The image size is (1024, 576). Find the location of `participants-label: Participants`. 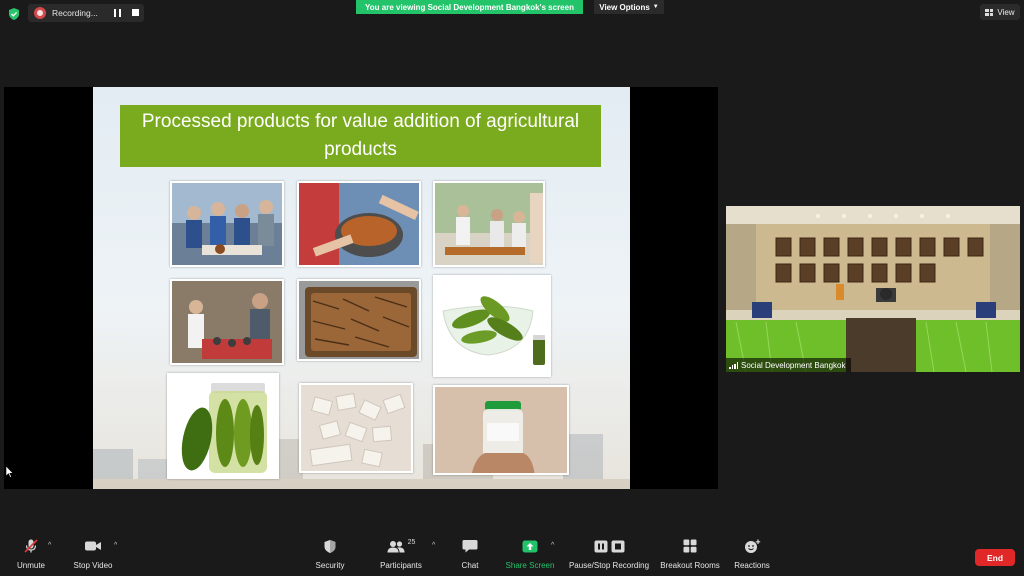

participants-label: Participants is located at coordinates (401, 565).